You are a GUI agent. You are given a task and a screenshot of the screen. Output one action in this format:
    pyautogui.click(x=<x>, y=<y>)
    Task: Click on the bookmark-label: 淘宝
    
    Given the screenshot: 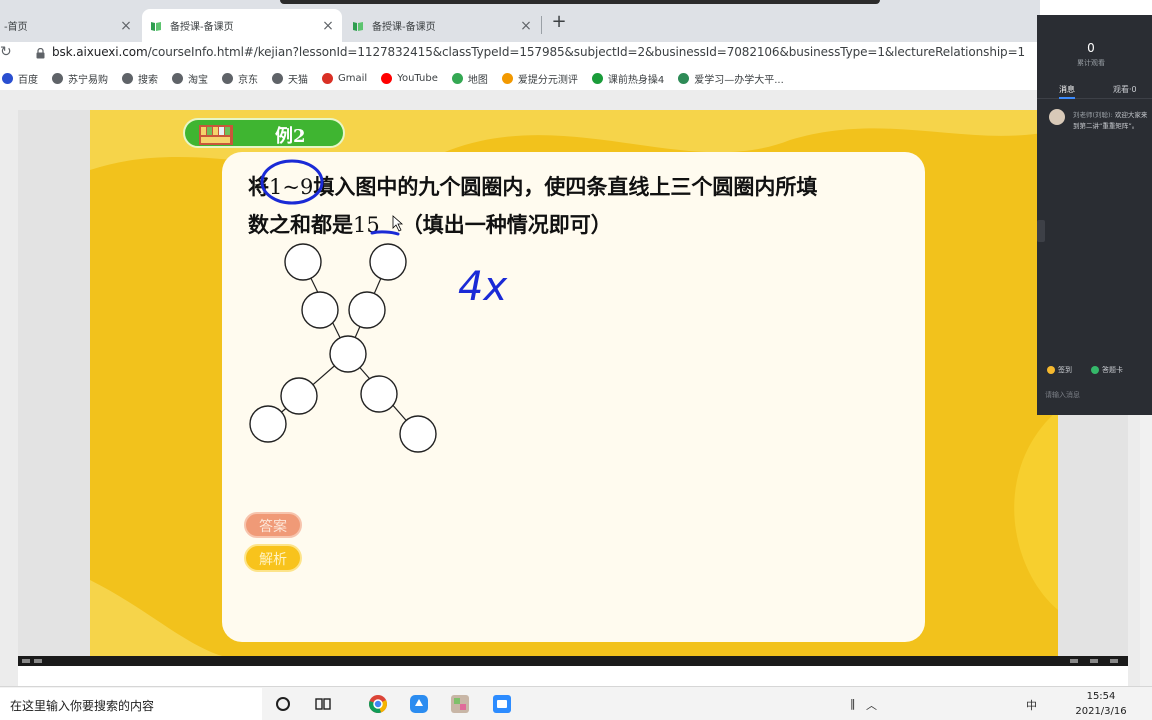 What is the action you would take?
    pyautogui.click(x=198, y=80)
    